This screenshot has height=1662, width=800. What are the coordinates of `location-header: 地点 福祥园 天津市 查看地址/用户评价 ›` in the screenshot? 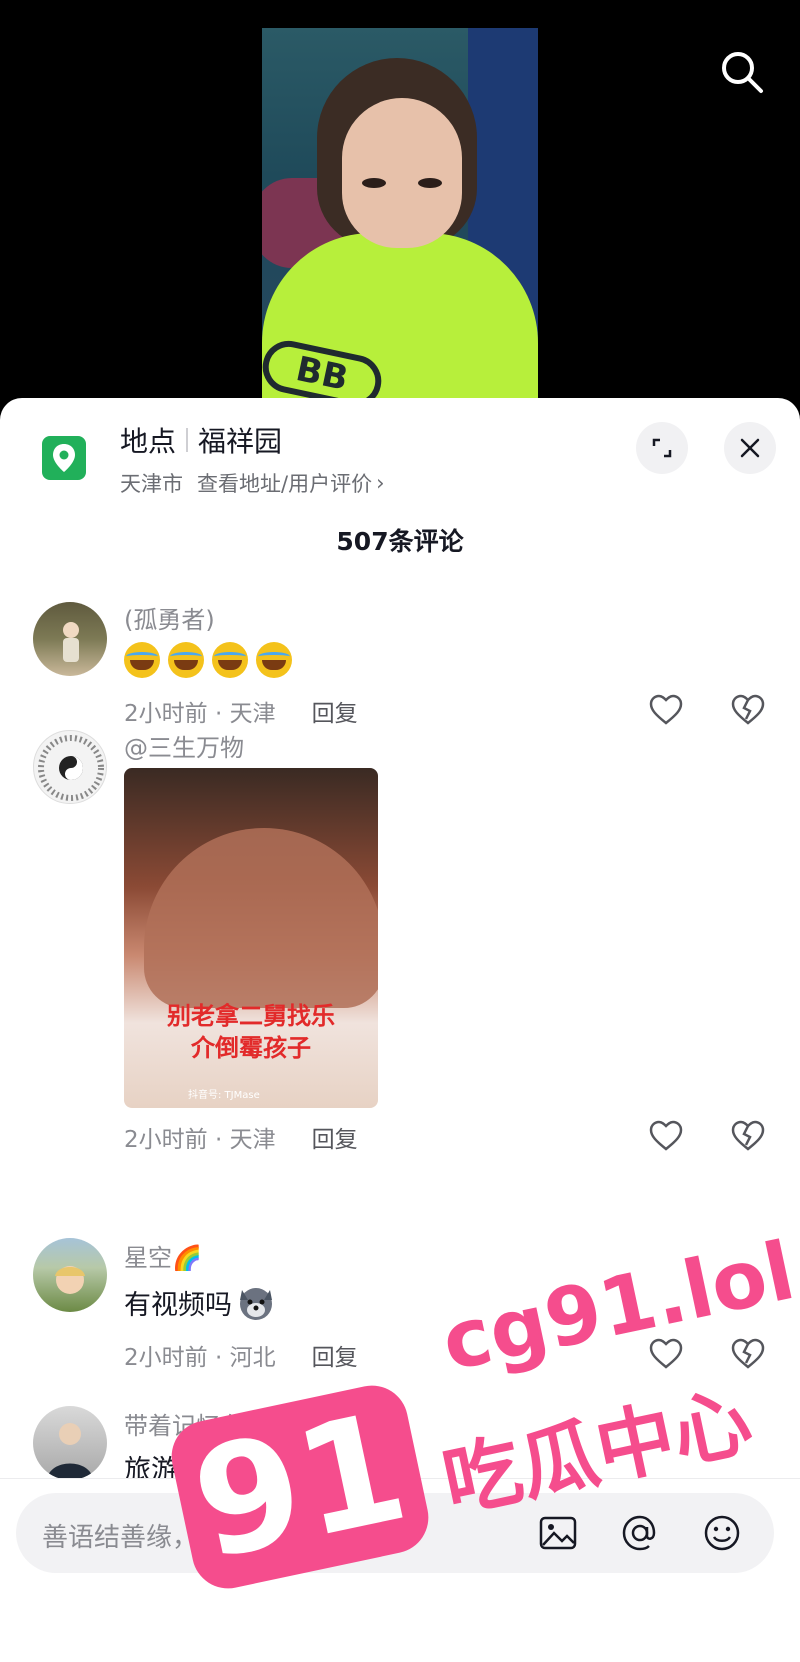 It's located at (400, 453).